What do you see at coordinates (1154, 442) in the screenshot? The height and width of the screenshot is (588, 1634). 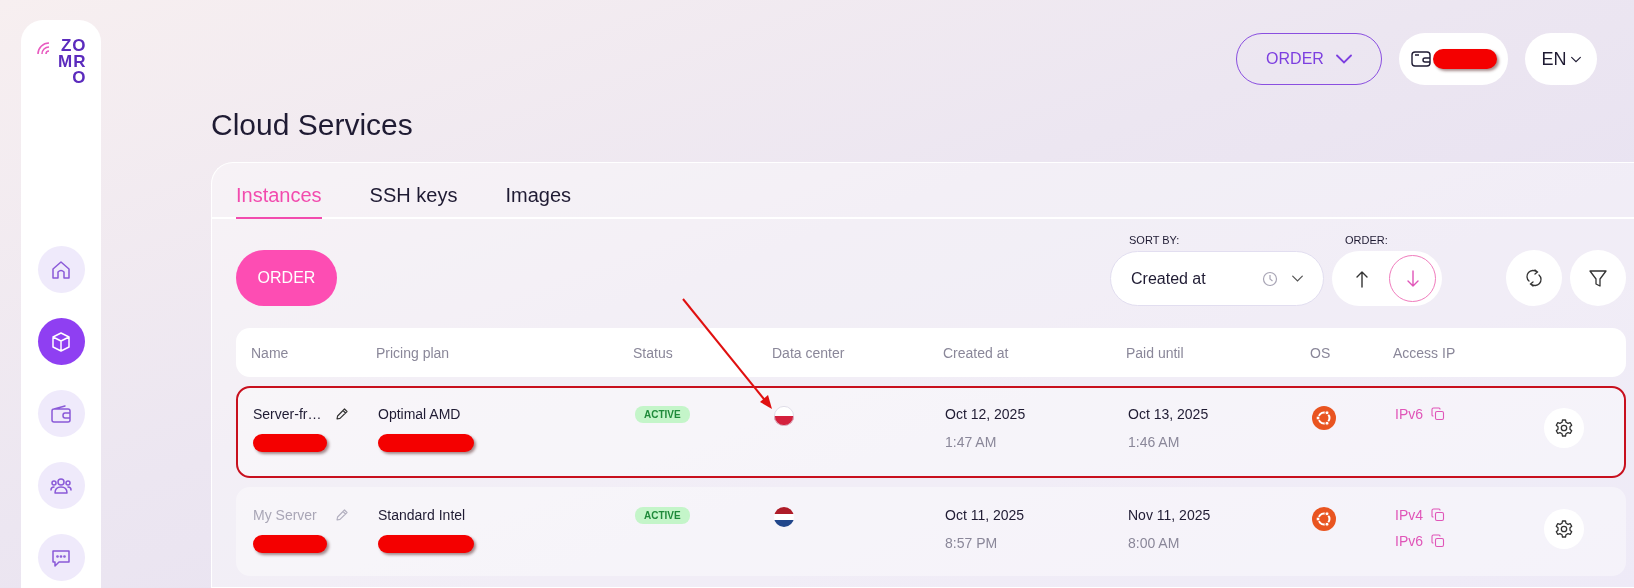 I see `paid-until-time: 1:46 AM` at bounding box center [1154, 442].